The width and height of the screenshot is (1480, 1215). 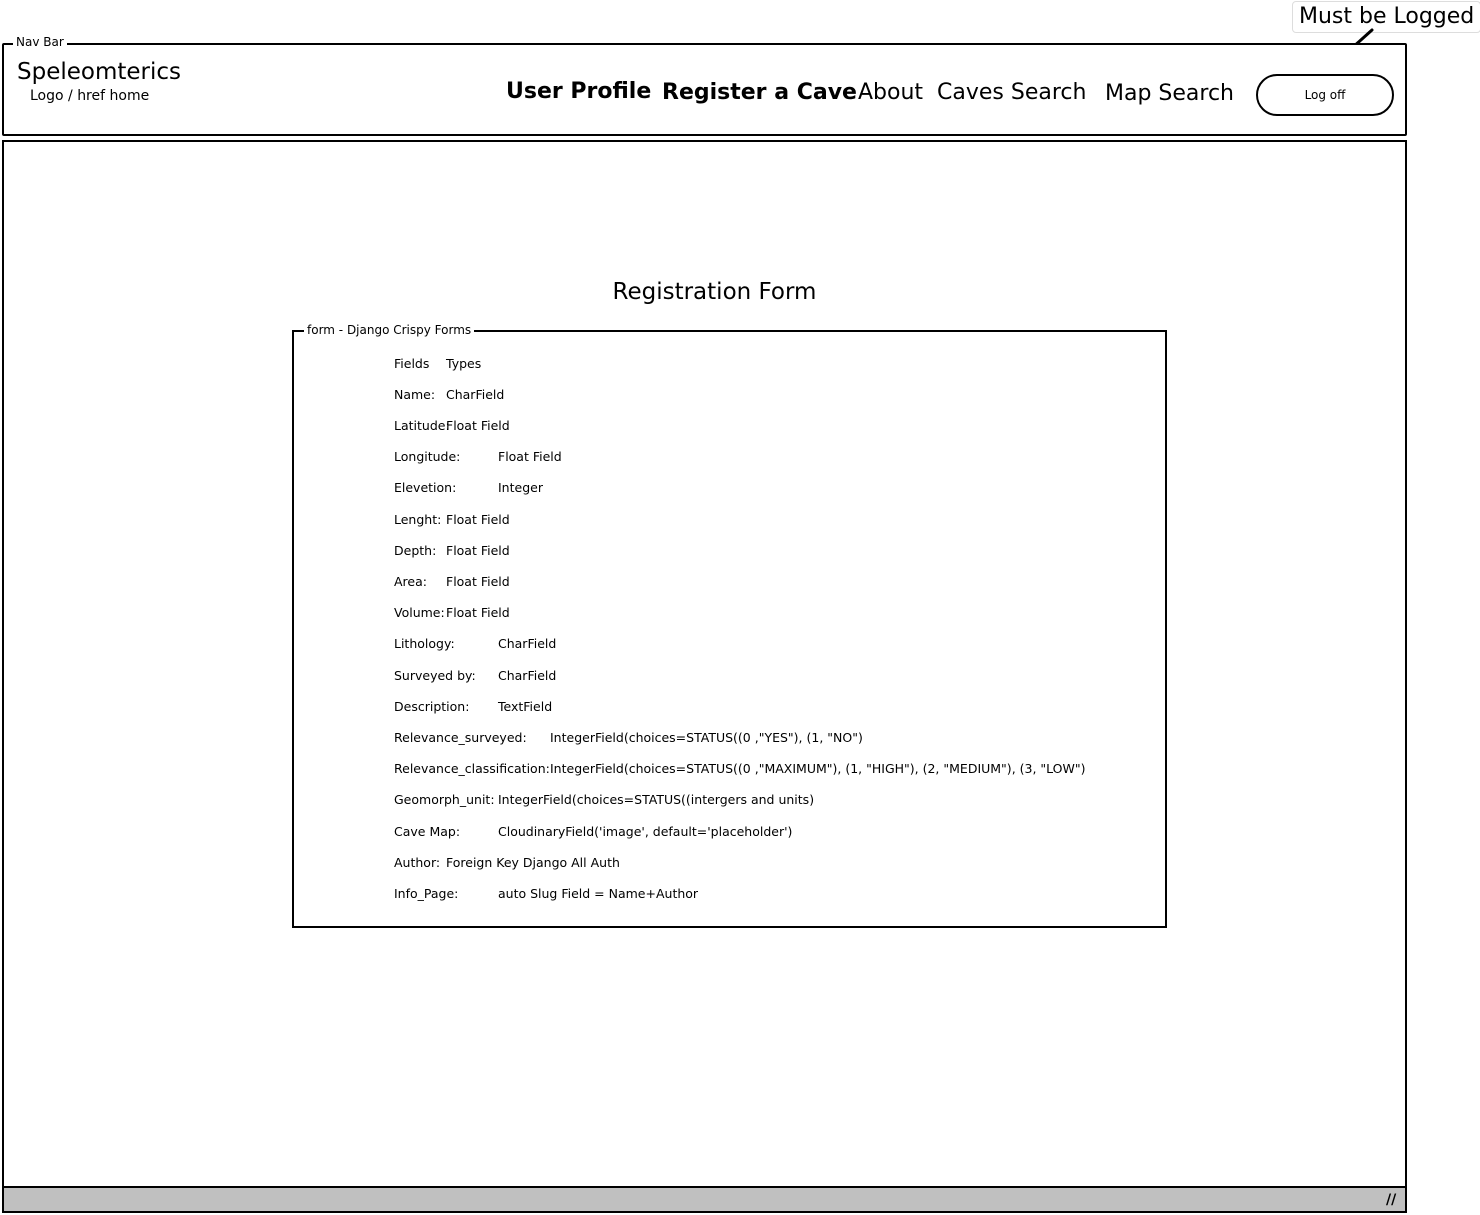 I want to click on nav-link-user-profile: User Profile, so click(x=578, y=92).